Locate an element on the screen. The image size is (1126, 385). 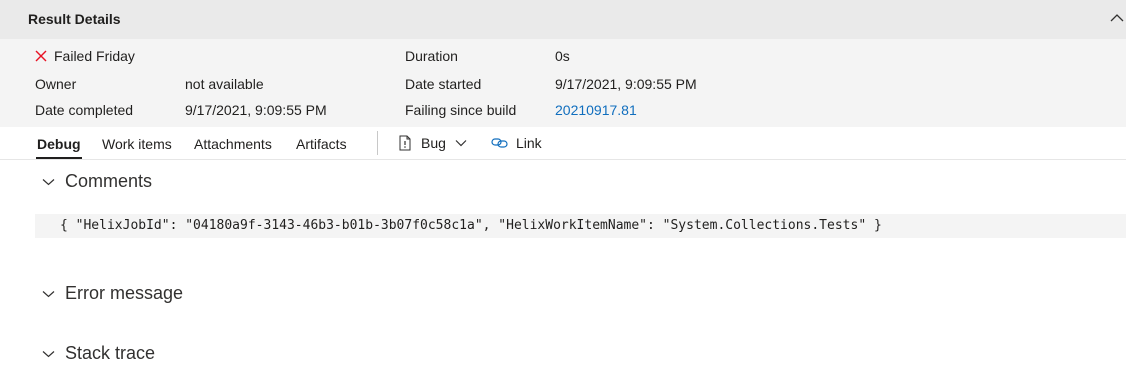
result-details-header: Result Details is located at coordinates (563, 19).